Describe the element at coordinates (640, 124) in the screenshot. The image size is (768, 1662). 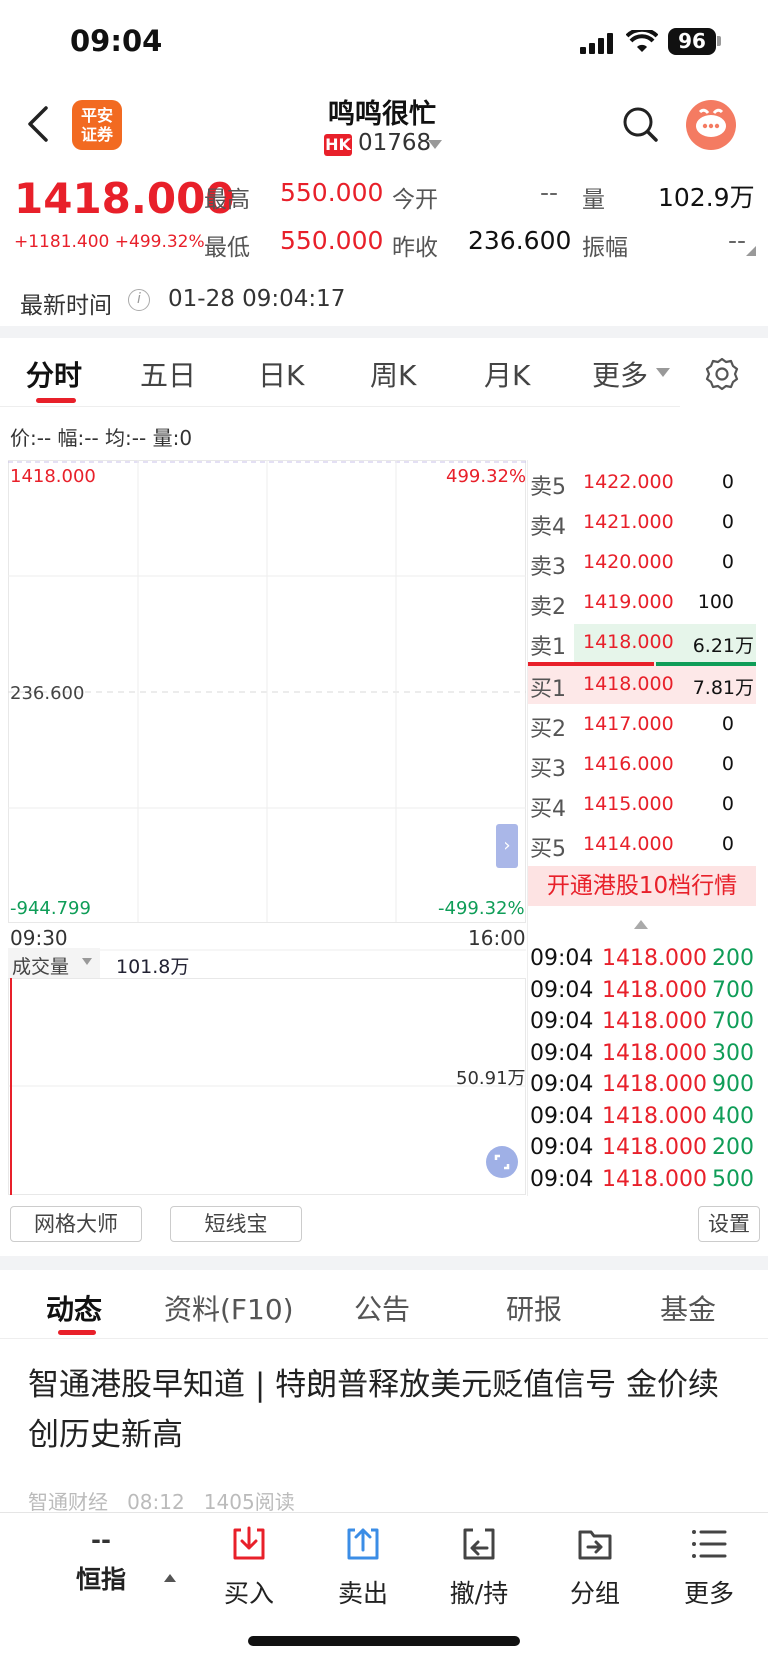
I see `search-icon` at that location.